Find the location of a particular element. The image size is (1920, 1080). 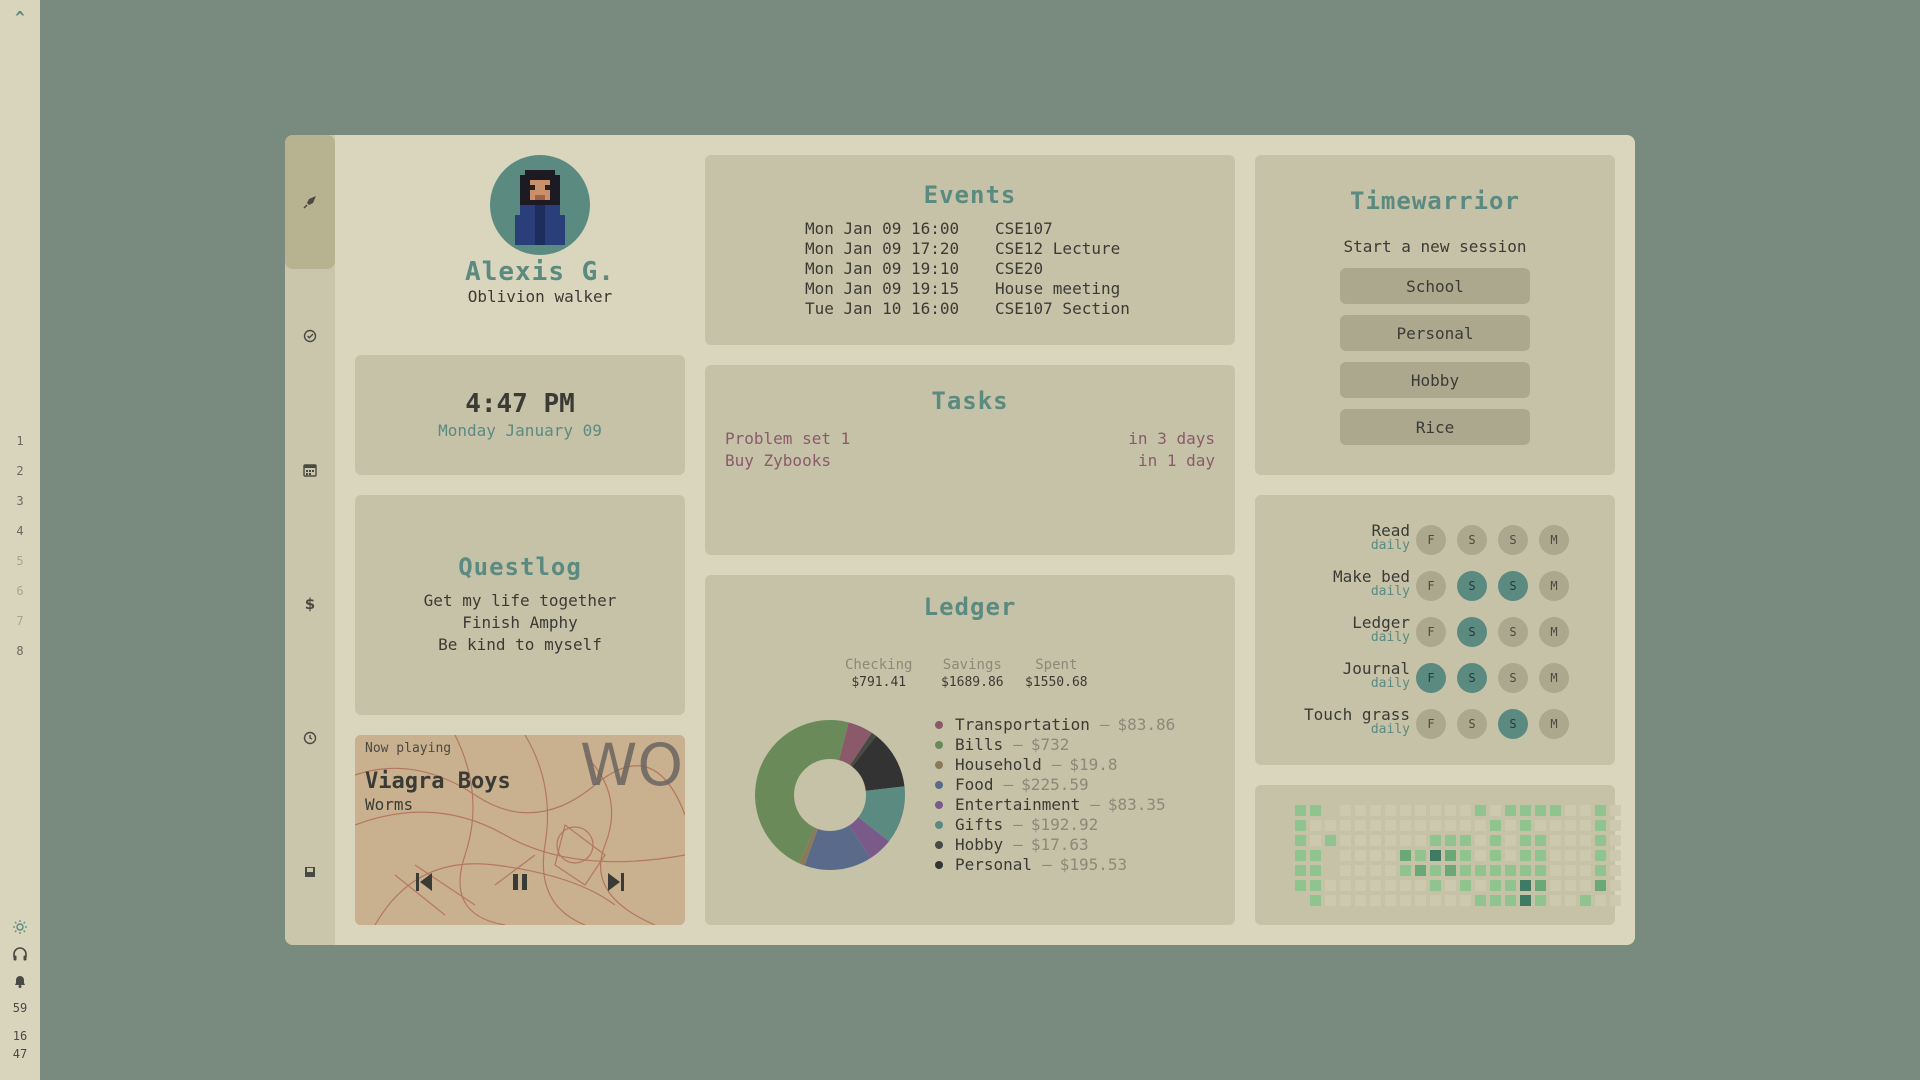

session-rice-button: Rice is located at coordinates (1435, 427).